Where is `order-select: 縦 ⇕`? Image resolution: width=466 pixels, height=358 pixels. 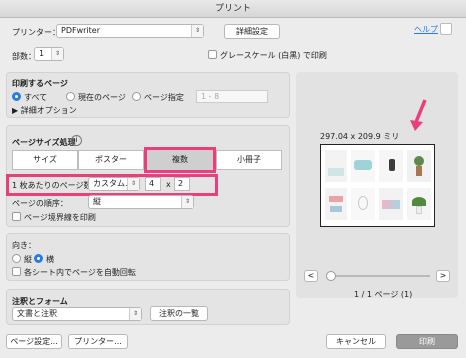 order-select: 縦 ⇕ is located at coordinates (141, 202).